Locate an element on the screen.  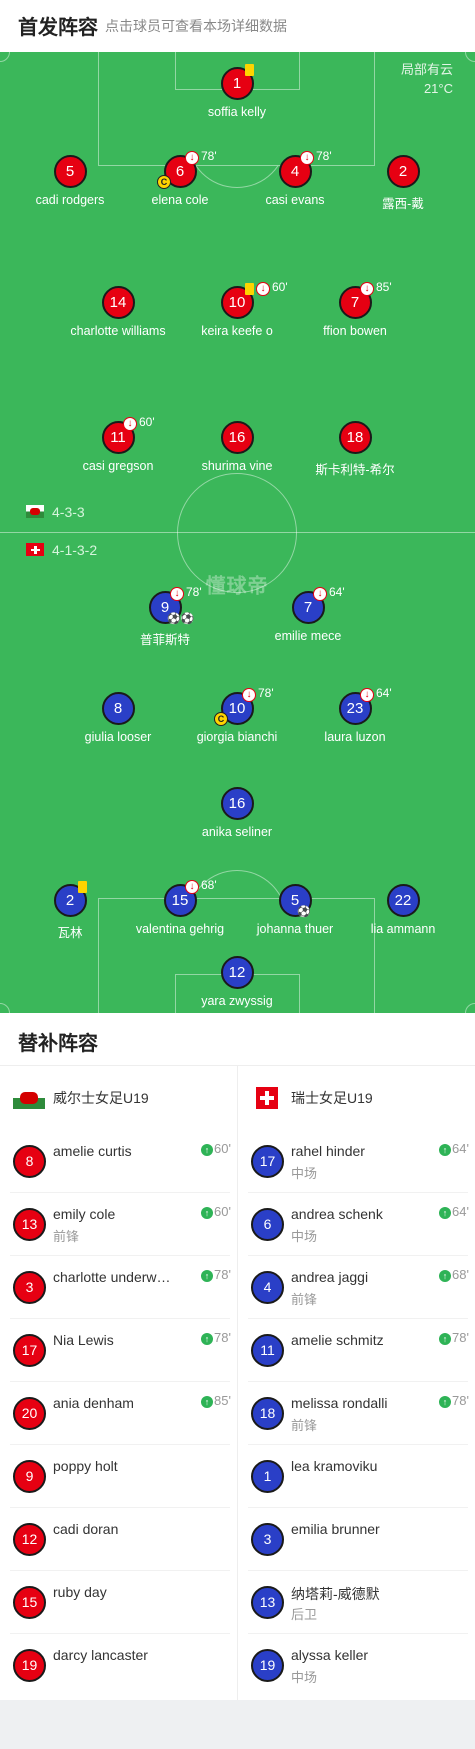
player-name: emily cole is located at coordinates (84, 1214).